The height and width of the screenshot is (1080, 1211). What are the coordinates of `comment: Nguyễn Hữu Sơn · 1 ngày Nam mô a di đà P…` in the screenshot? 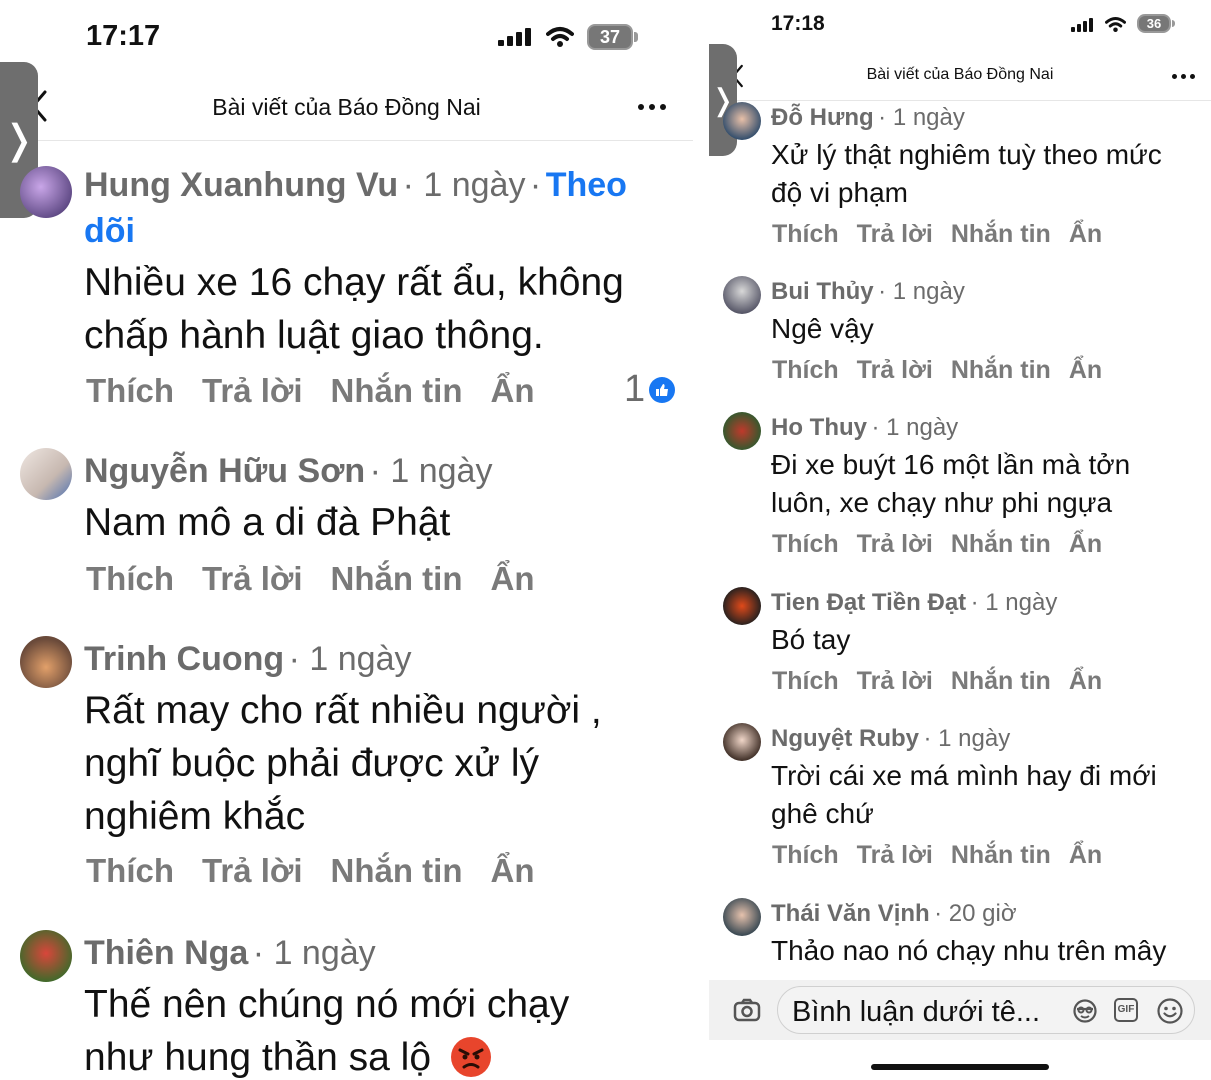 It's located at (346, 528).